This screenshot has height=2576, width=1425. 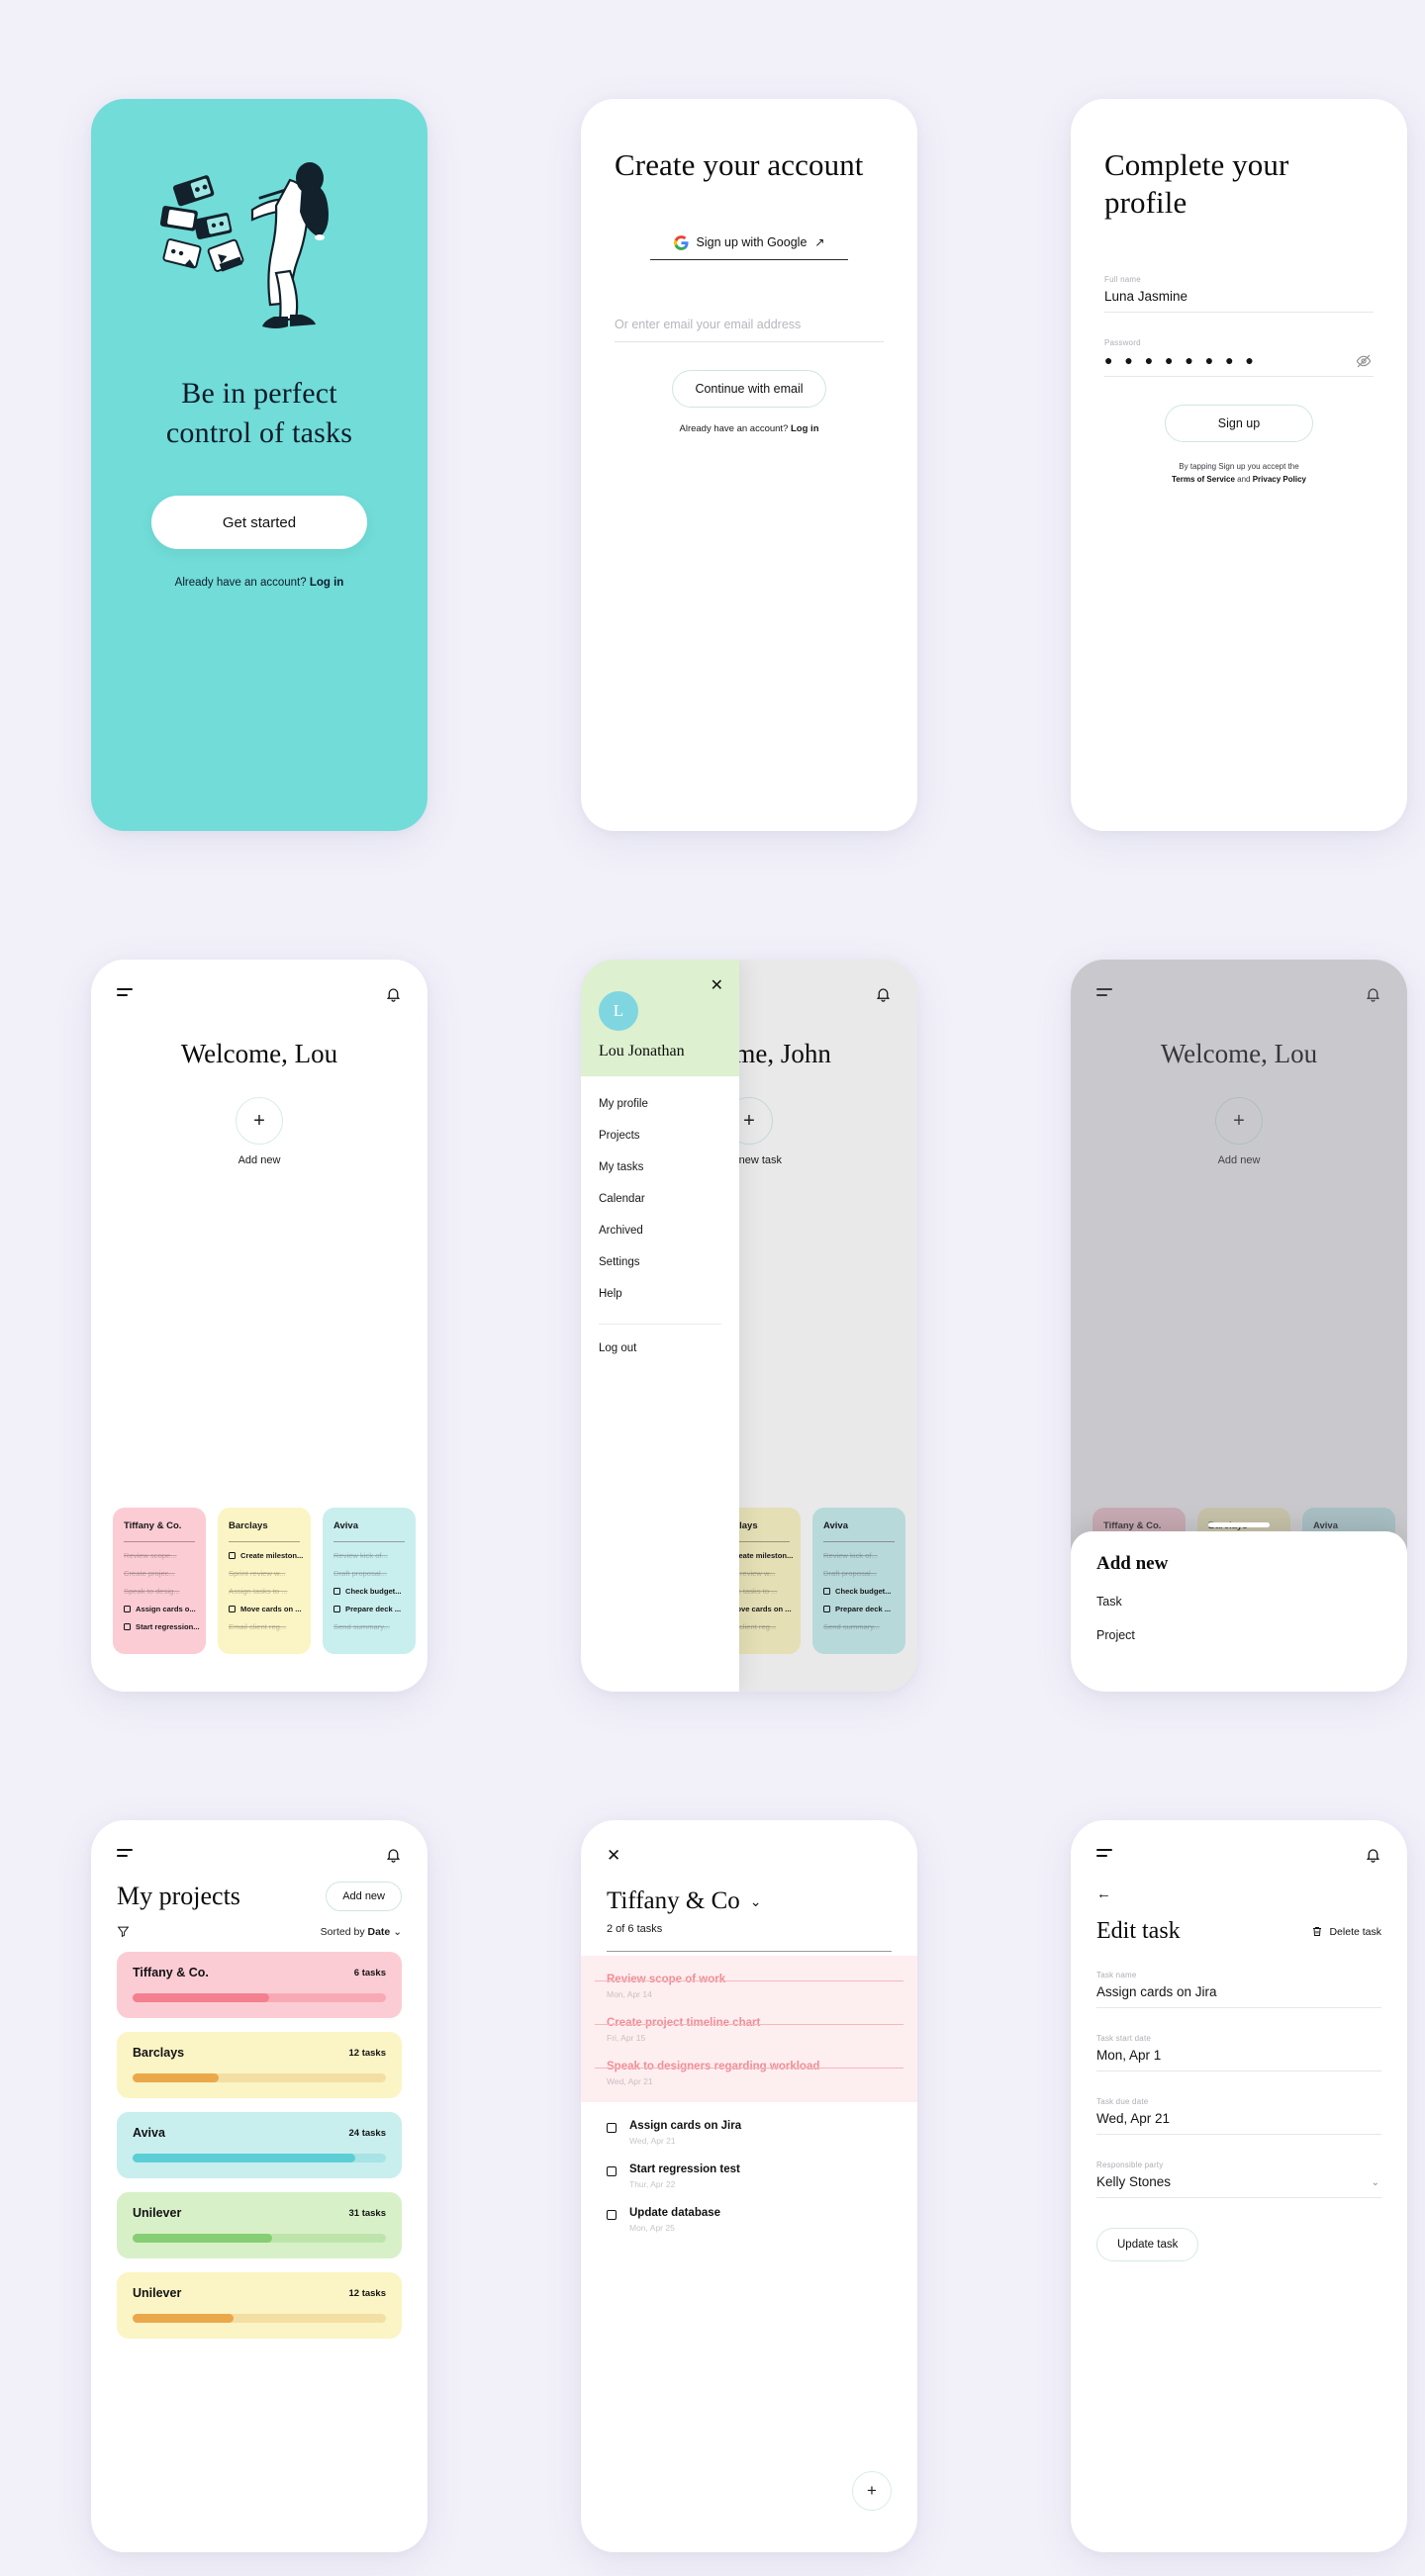 What do you see at coordinates (660, 1167) in the screenshot?
I see `drawer-item-my-tasks: My tasks` at bounding box center [660, 1167].